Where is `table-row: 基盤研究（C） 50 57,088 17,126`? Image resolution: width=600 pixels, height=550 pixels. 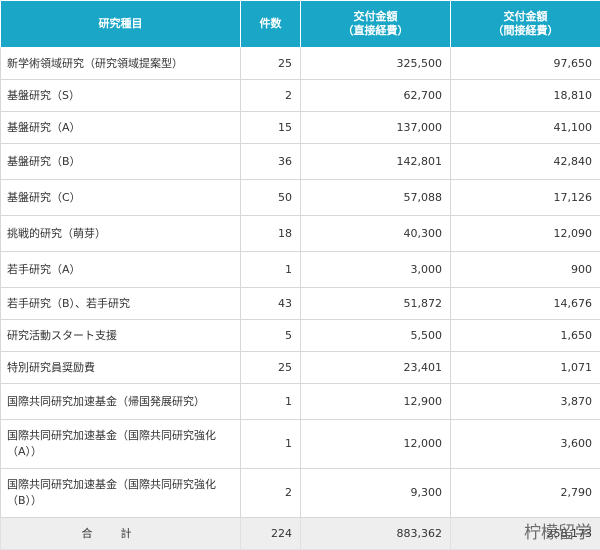
table-row: 基盤研究（C） 50 57,088 17,126 is located at coordinates (300, 198).